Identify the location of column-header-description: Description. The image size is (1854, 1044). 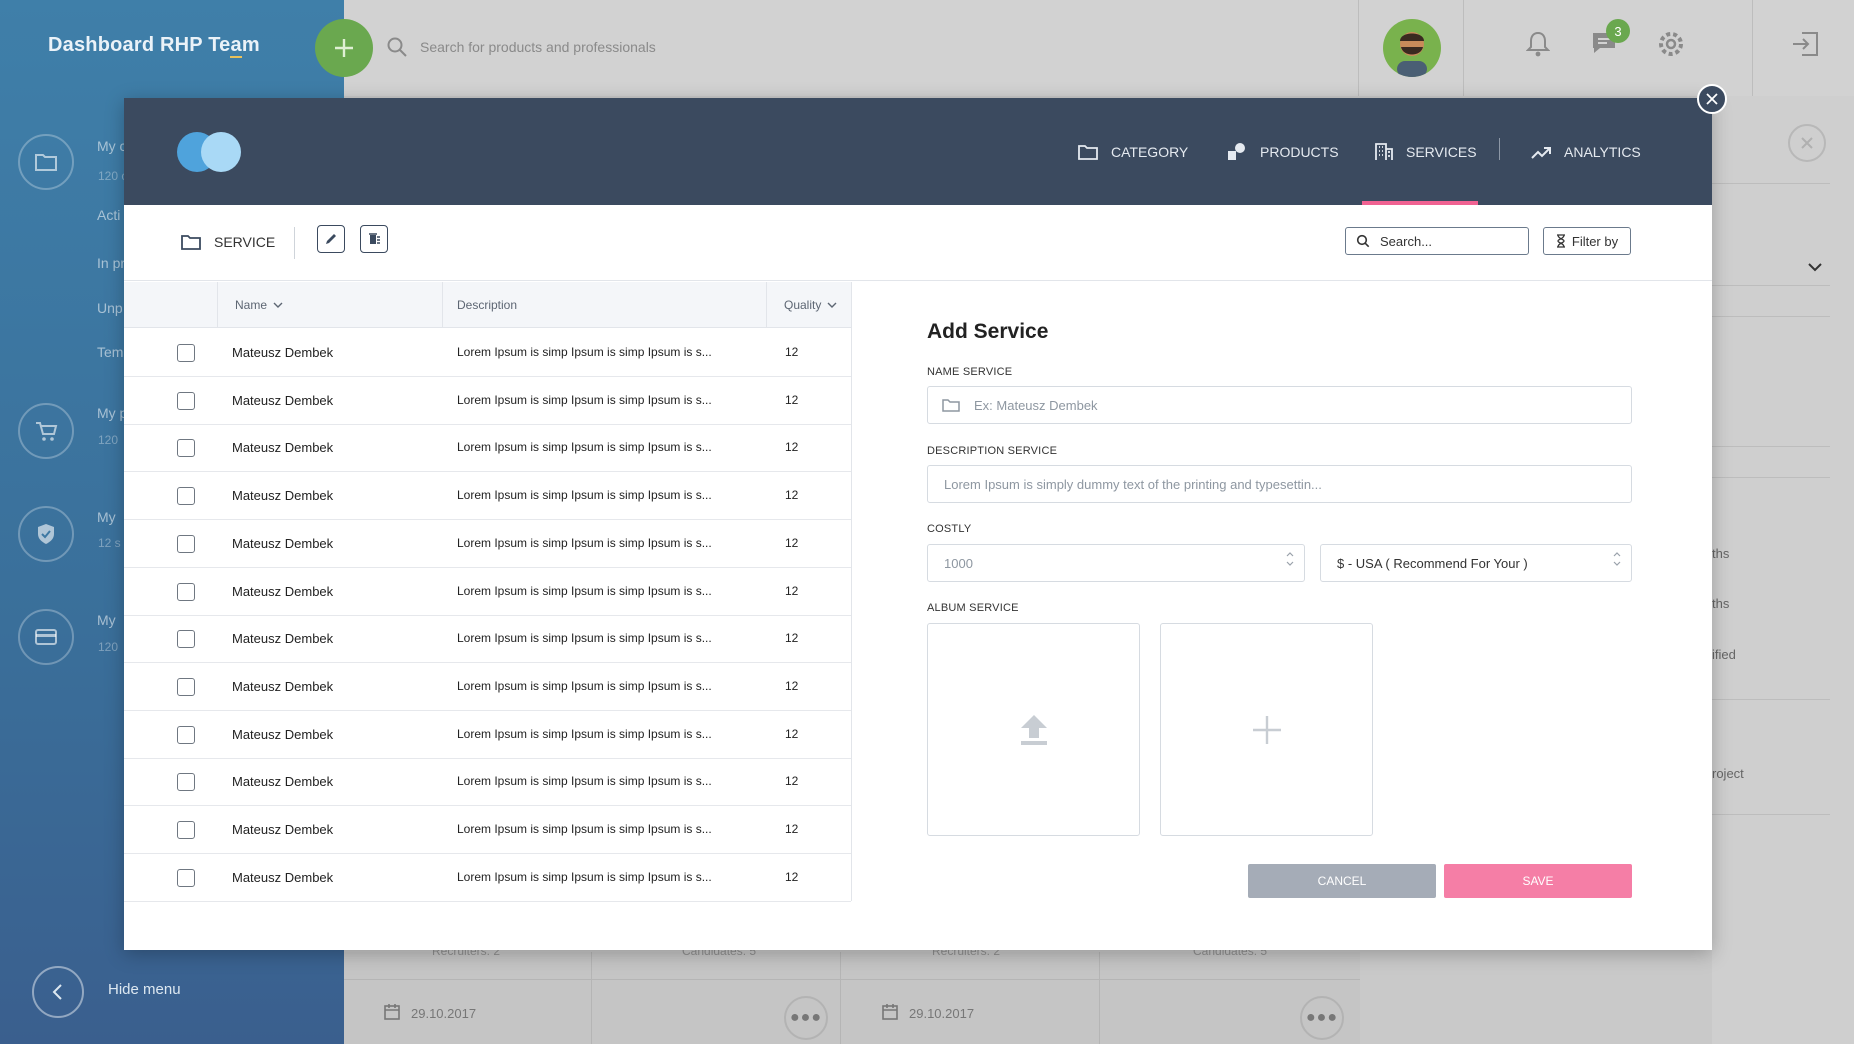
(487, 305).